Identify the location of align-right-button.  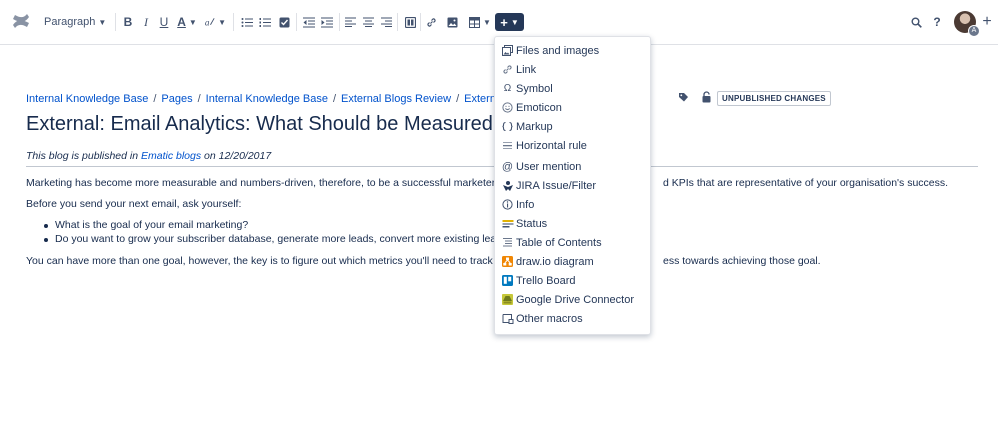
(386, 22).